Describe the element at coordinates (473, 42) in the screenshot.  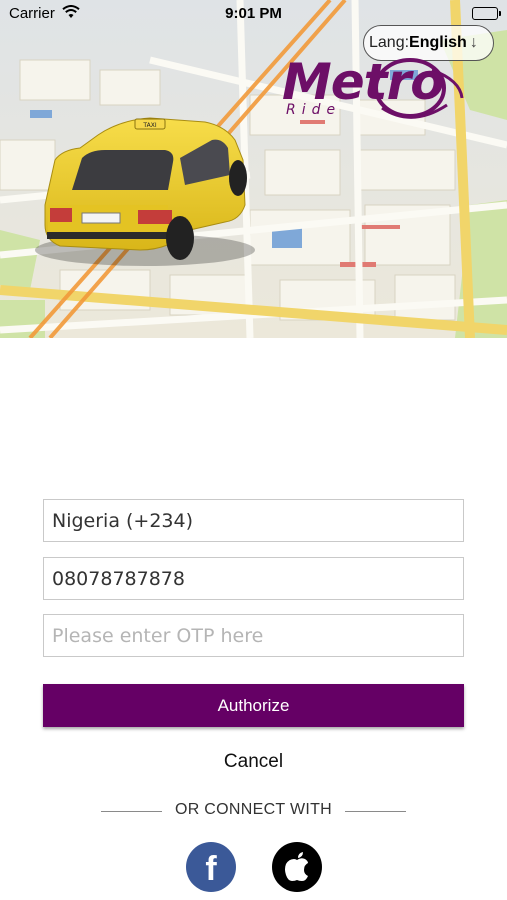
I see `arrow-down-icon: ↓` at that location.